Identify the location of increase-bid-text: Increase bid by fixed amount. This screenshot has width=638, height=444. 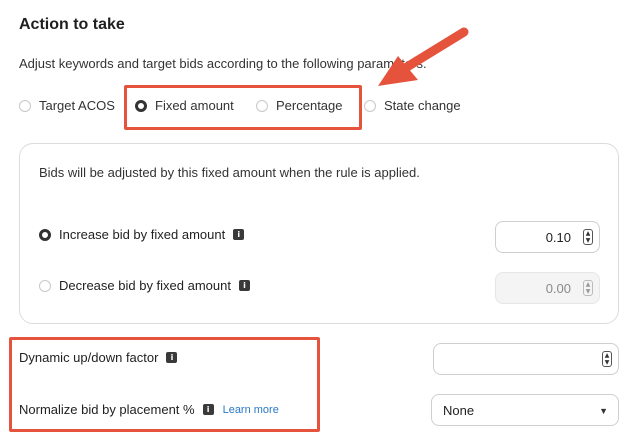
(142, 234).